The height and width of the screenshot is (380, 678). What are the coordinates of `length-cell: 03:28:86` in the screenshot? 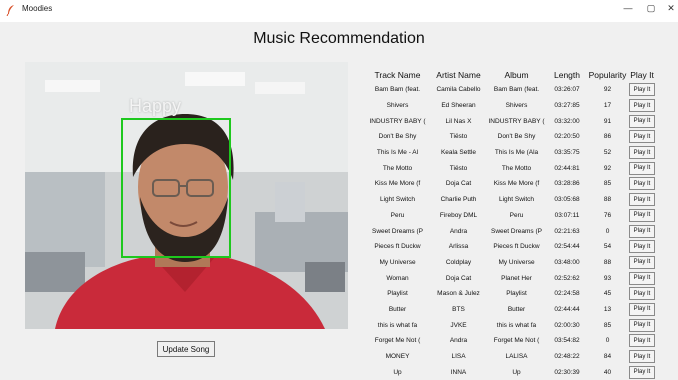 It's located at (567, 184).